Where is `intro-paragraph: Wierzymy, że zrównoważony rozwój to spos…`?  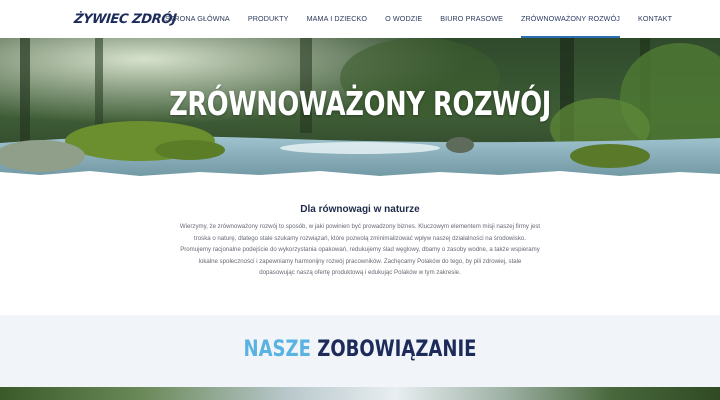 intro-paragraph: Wierzymy, że zrównoważony rozwój to spos… is located at coordinates (360, 250).